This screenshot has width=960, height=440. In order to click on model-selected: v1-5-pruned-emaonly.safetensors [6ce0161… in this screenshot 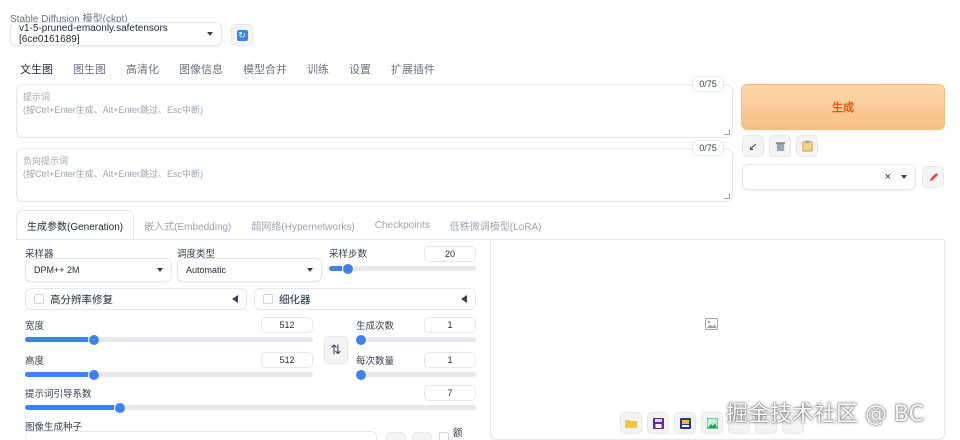, I will do `click(93, 34)`.